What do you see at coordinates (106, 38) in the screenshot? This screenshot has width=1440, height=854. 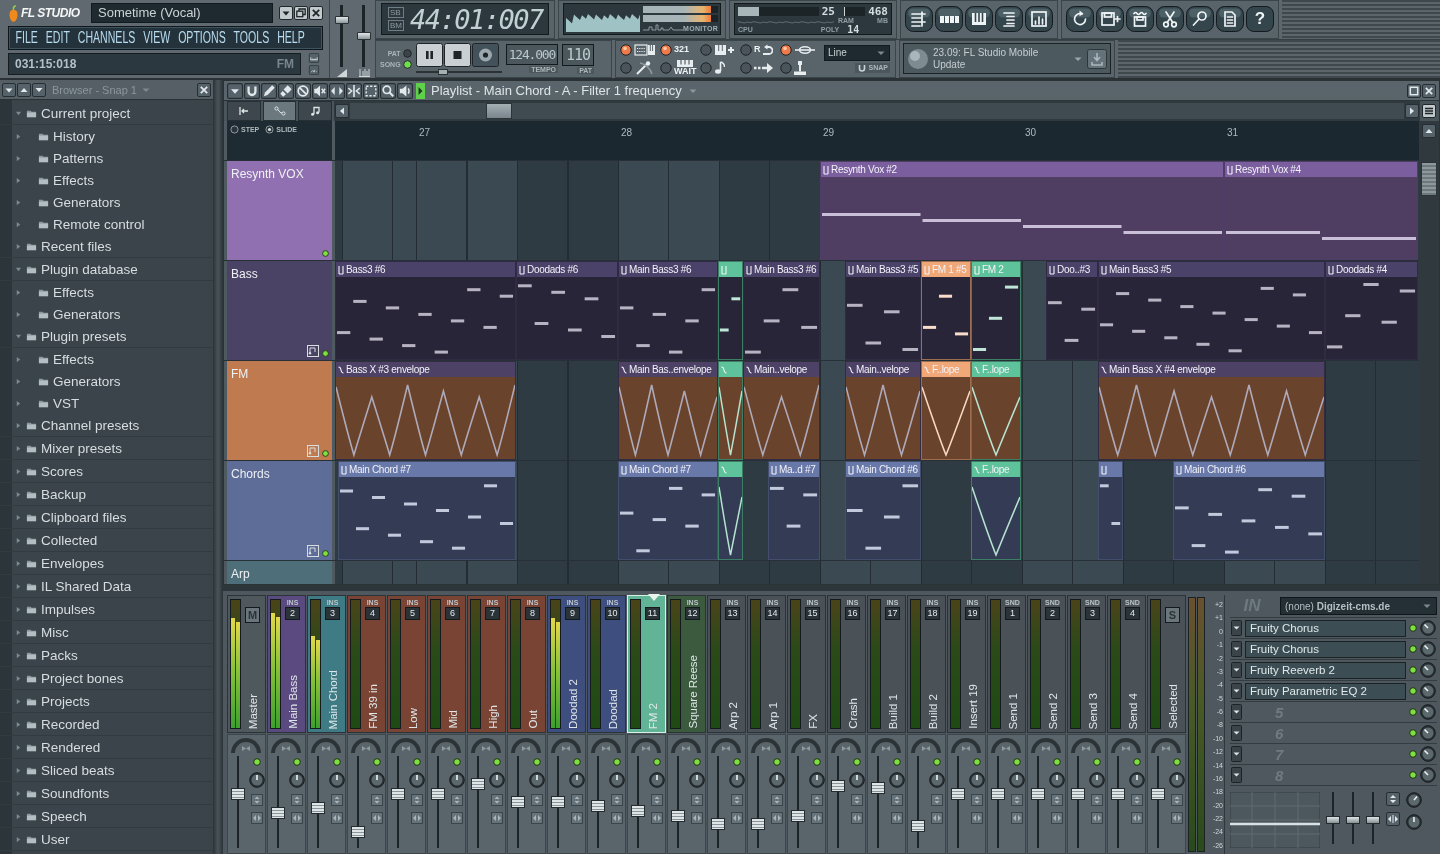 I see `menu-item: CHANNELS` at bounding box center [106, 38].